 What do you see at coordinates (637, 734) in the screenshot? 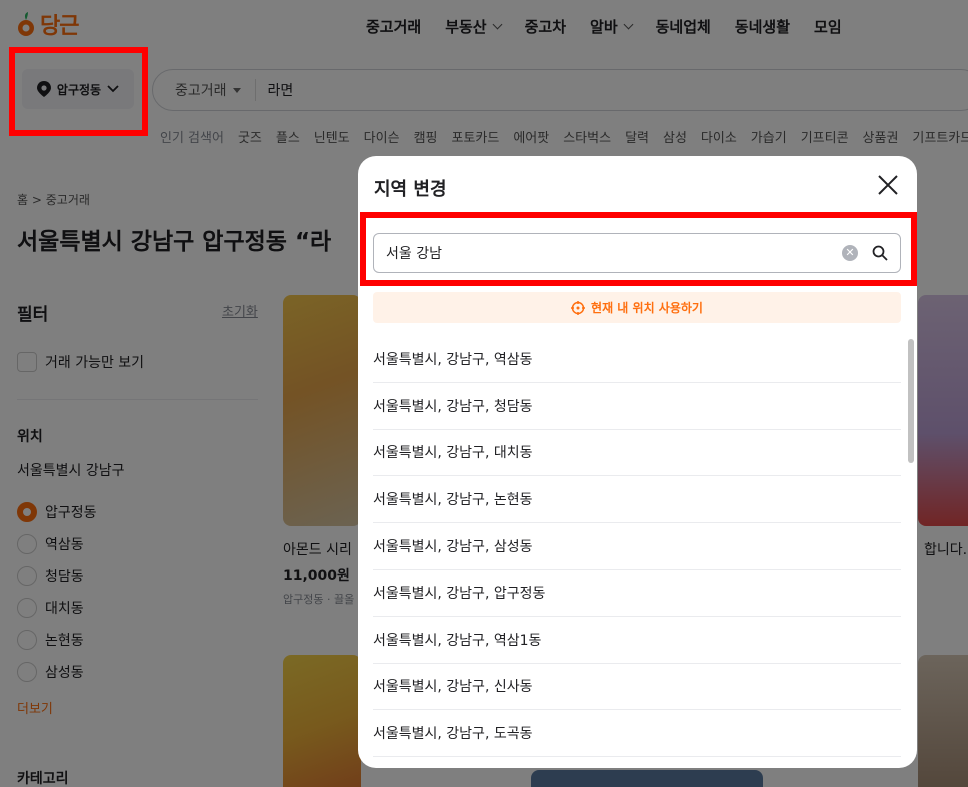
I see `list-item: 서울특별시, 강남구, 도곡동` at bounding box center [637, 734].